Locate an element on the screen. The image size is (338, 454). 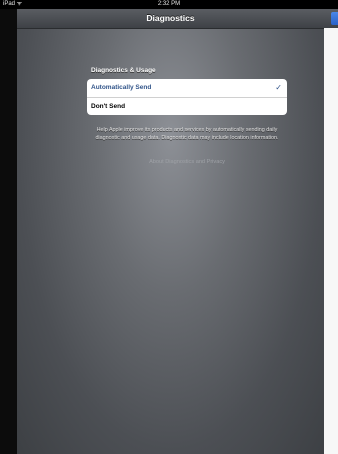
option-automatically-send: Automatically Send ✓ is located at coordinates (187, 88).